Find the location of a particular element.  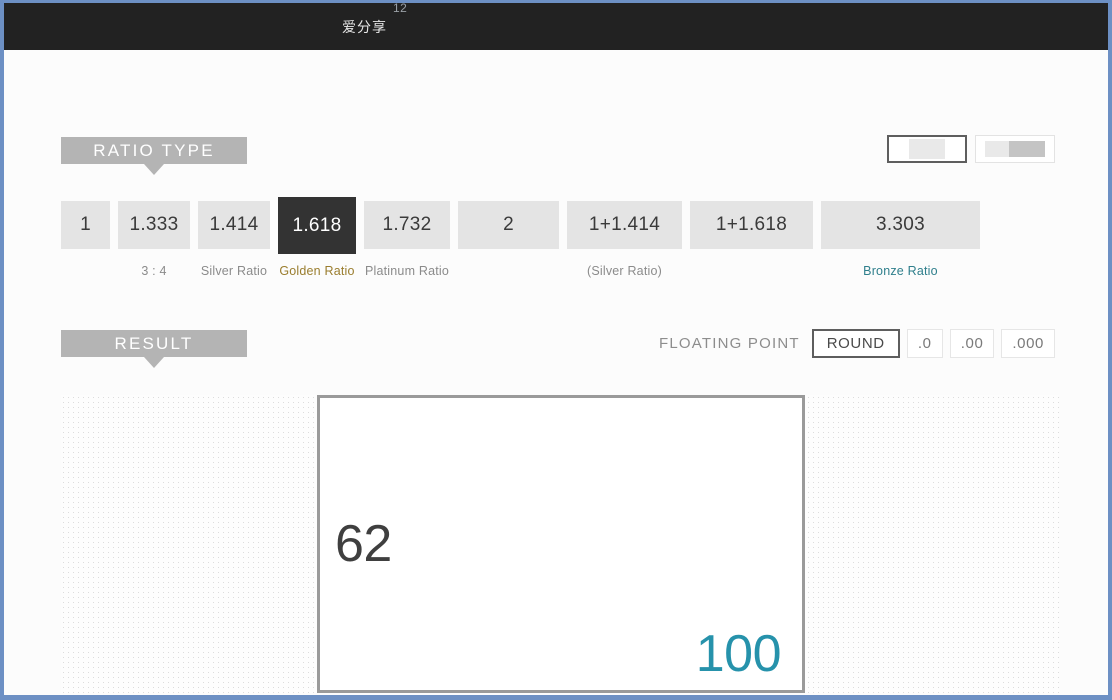

mode-split-button is located at coordinates (1015, 149).